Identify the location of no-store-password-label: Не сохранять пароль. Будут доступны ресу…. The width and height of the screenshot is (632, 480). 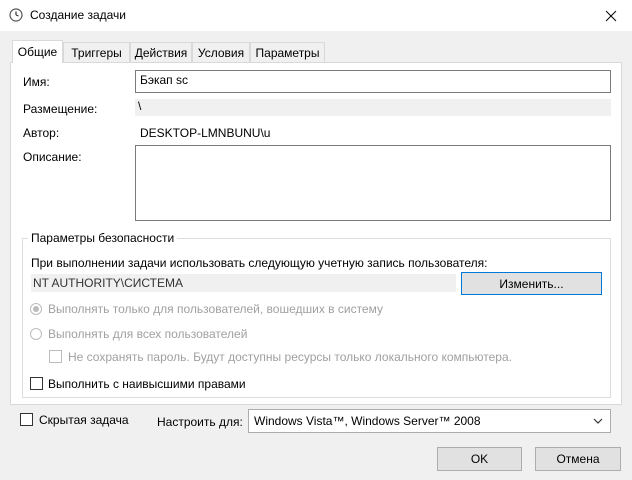
(290, 357).